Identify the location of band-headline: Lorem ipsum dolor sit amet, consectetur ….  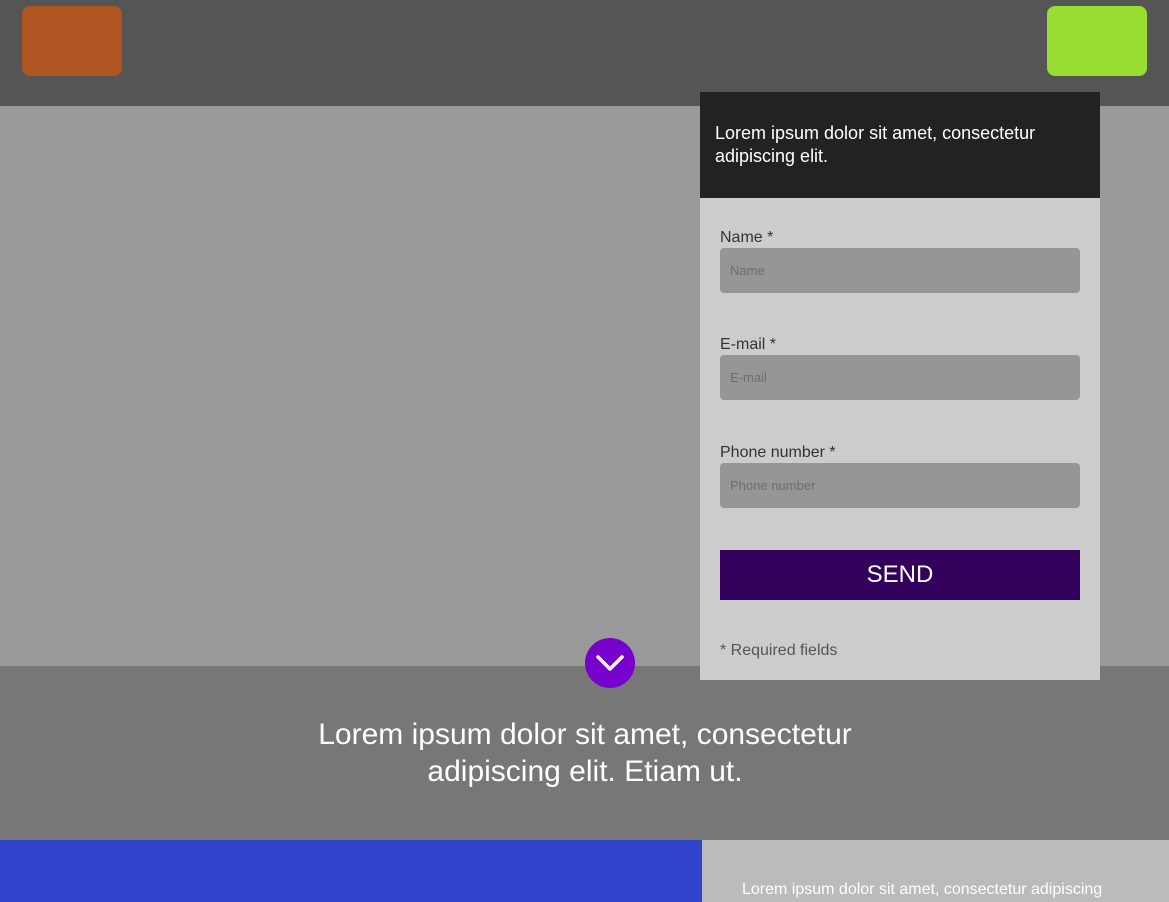
(584, 753).